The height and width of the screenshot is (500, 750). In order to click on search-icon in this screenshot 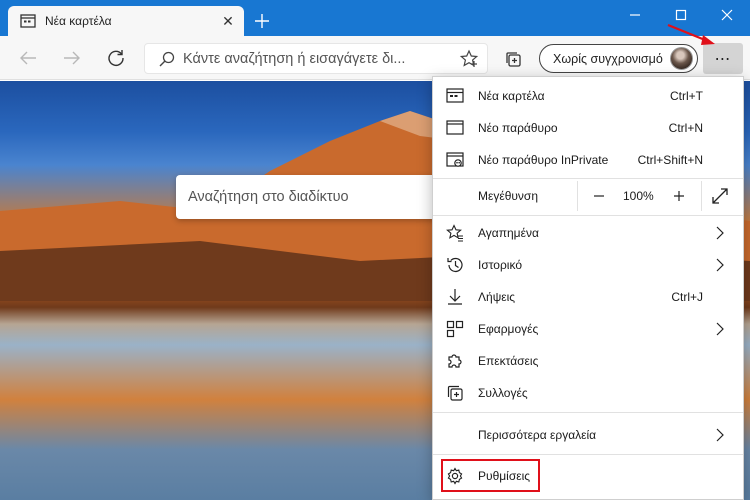, I will do `click(167, 58)`.